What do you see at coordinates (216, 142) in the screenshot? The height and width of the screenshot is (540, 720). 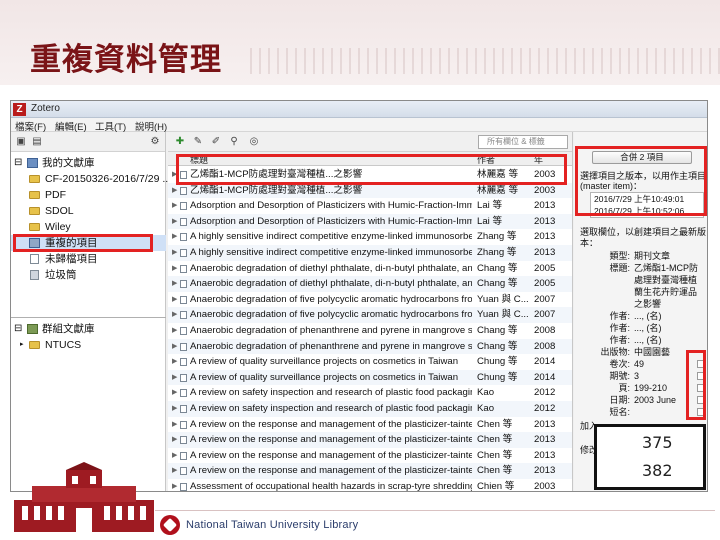 I see `new-note-icon: ✐` at bounding box center [216, 142].